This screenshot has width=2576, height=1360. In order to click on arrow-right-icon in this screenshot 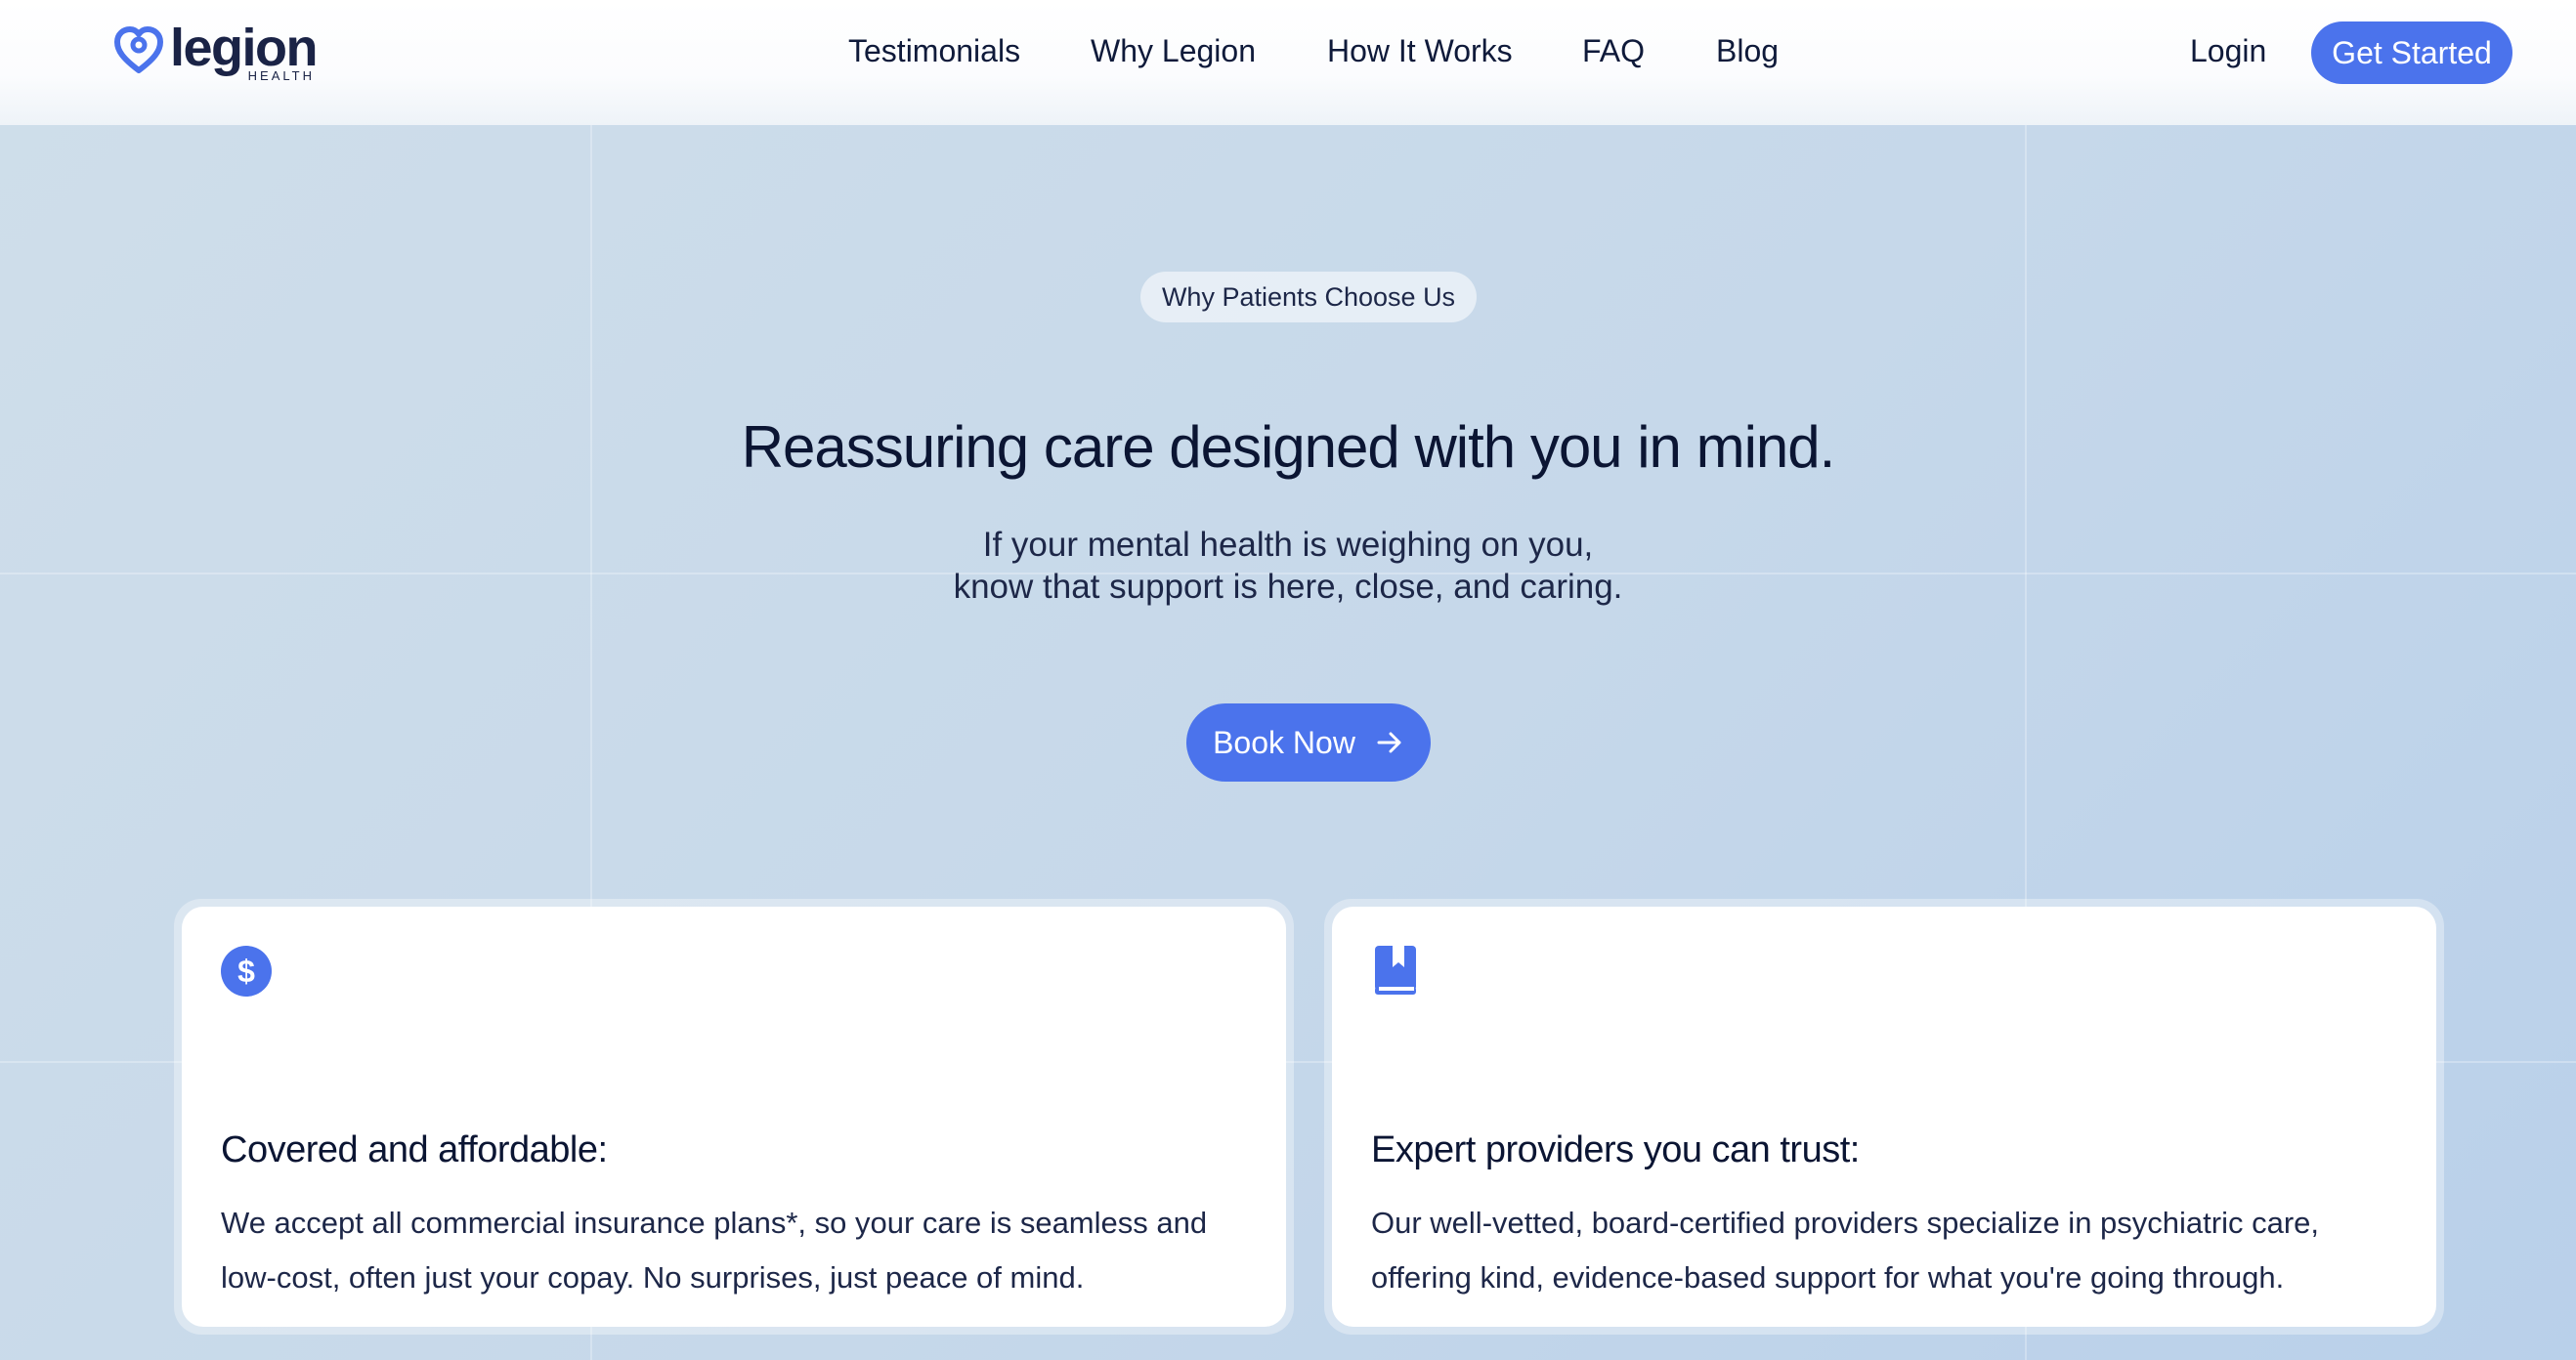, I will do `click(1389, 742)`.